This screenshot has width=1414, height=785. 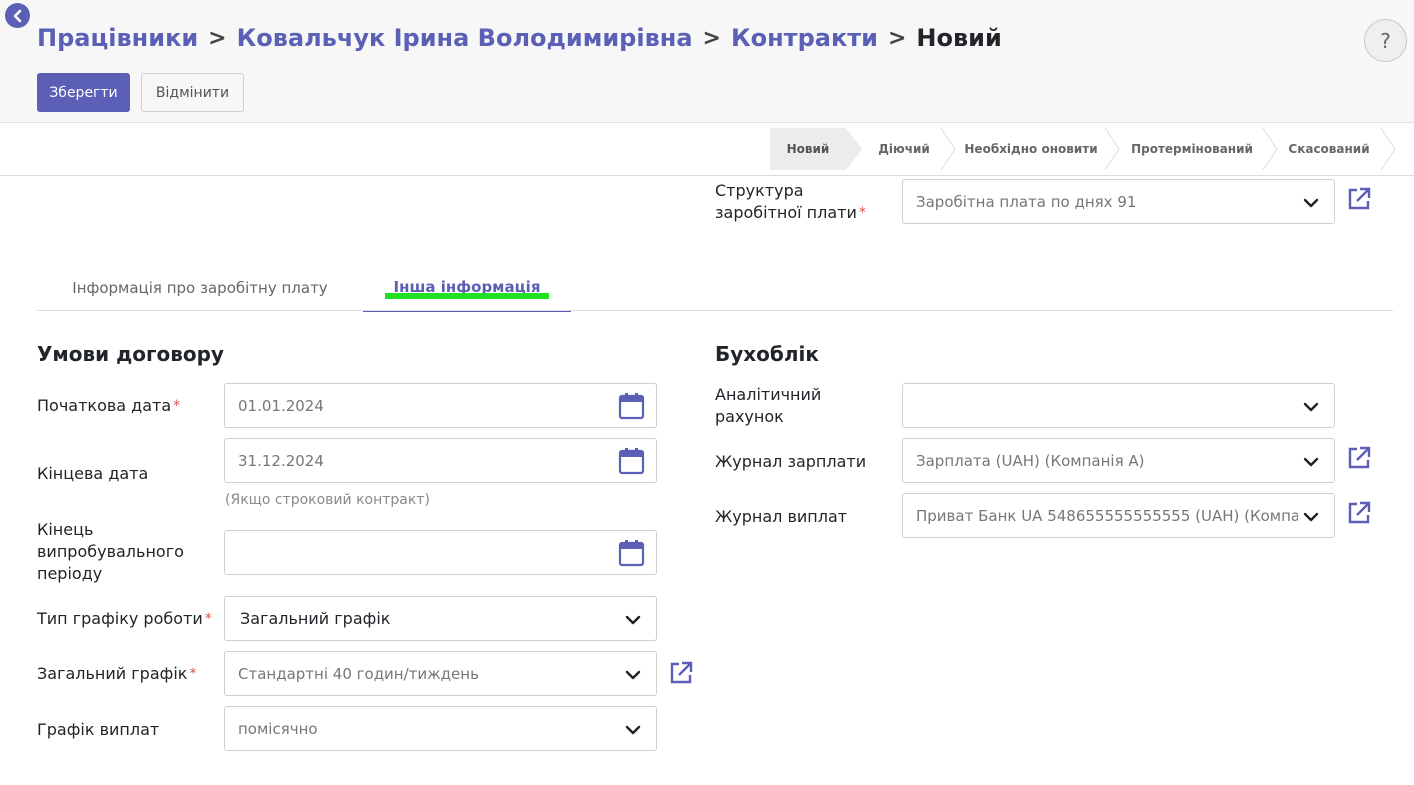 What do you see at coordinates (440, 405) in the screenshot?
I see `start-date-input: 01.01.2024` at bounding box center [440, 405].